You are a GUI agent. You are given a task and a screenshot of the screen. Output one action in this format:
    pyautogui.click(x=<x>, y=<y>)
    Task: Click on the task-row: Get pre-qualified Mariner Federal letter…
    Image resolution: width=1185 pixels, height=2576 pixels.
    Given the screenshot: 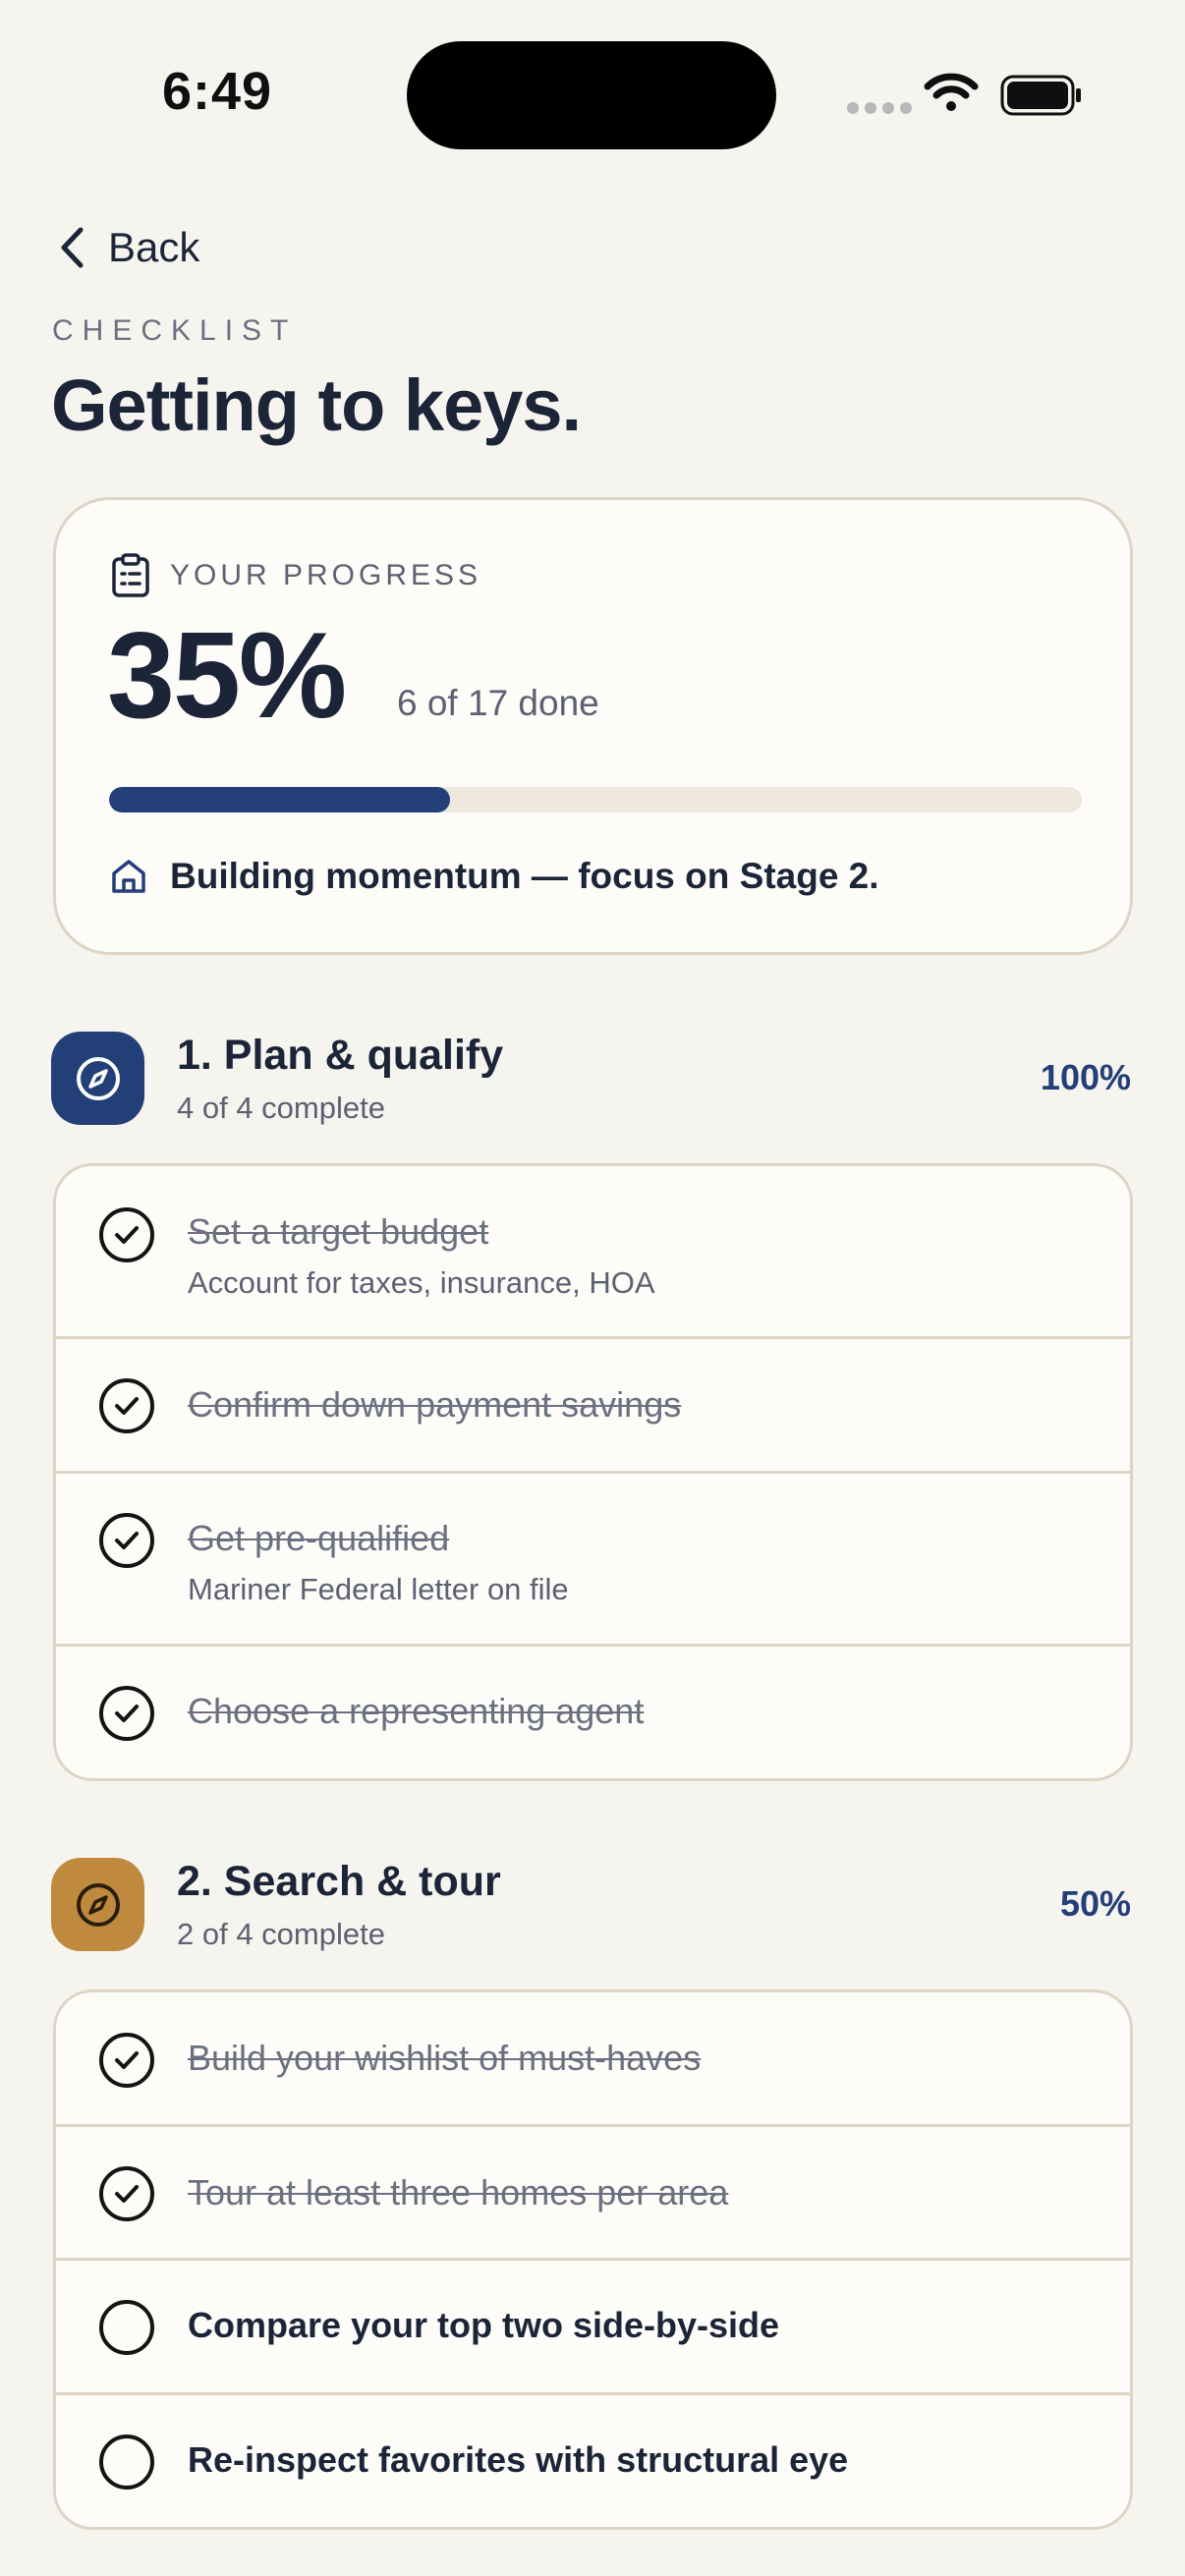 What is the action you would take?
    pyautogui.click(x=593, y=1560)
    